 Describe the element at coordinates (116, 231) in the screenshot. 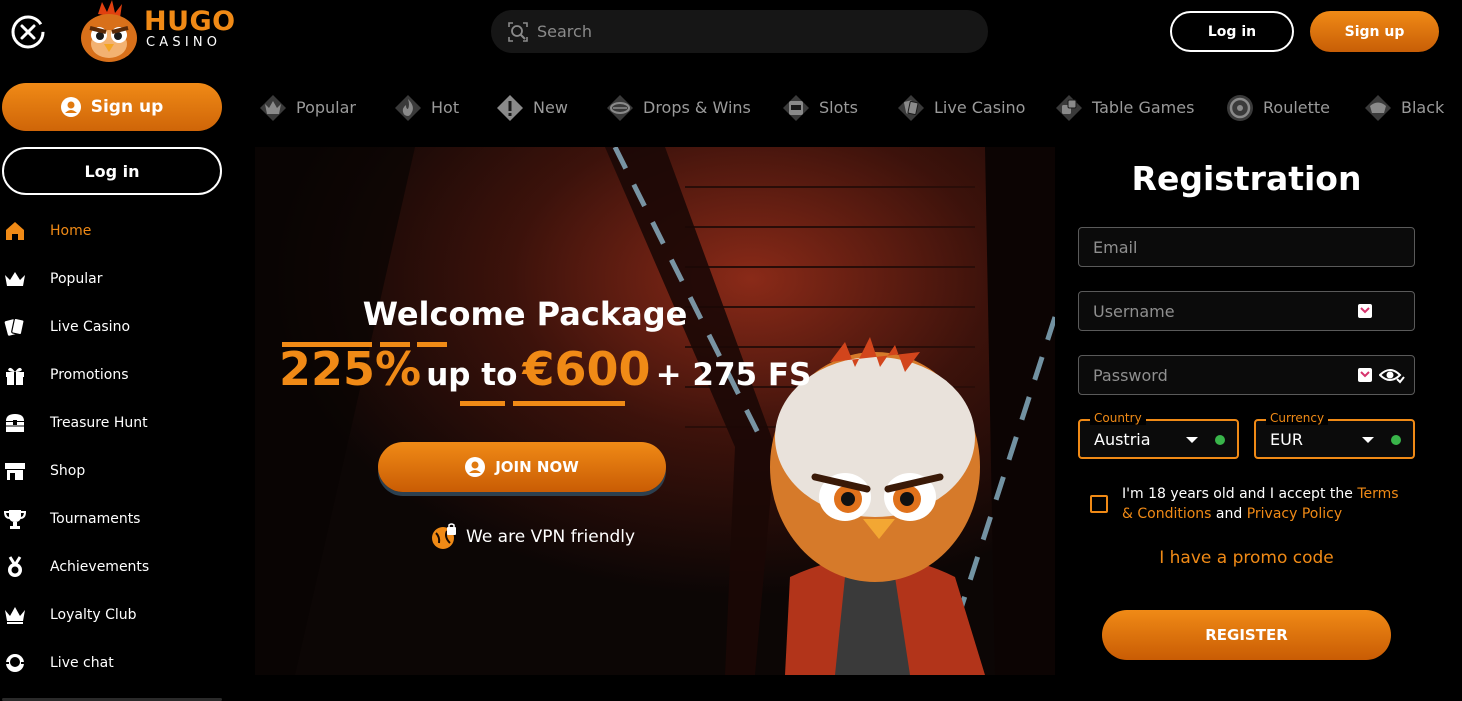

I see `sidebar-item-home: Home` at that location.